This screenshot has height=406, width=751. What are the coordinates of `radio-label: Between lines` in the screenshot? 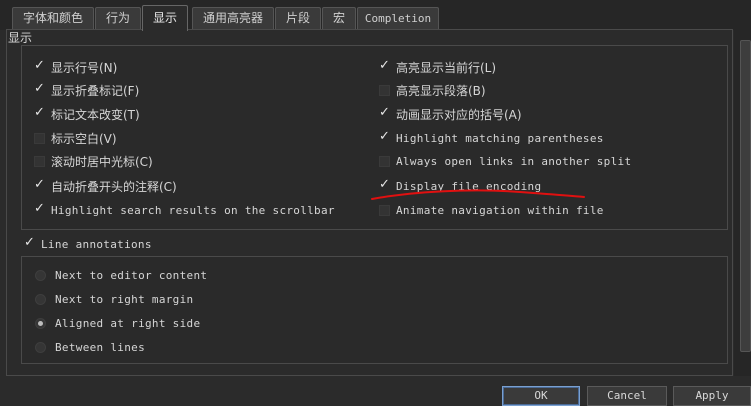 It's located at (100, 347).